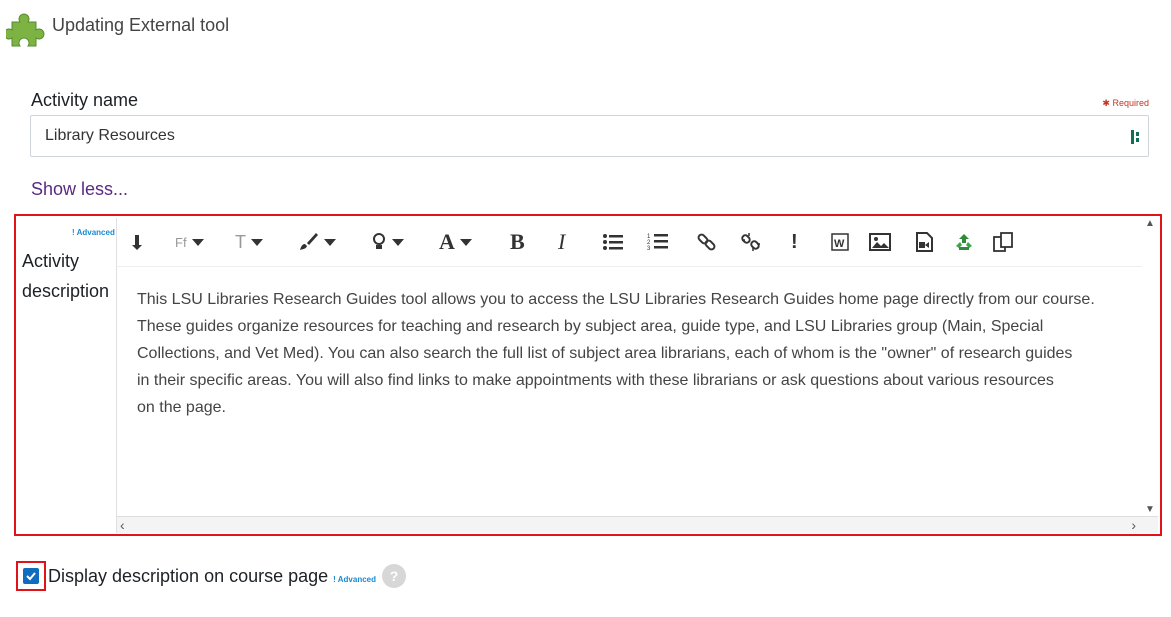 The image size is (1171, 617). What do you see at coordinates (66, 291) in the screenshot?
I see `desc-label-line2: description` at bounding box center [66, 291].